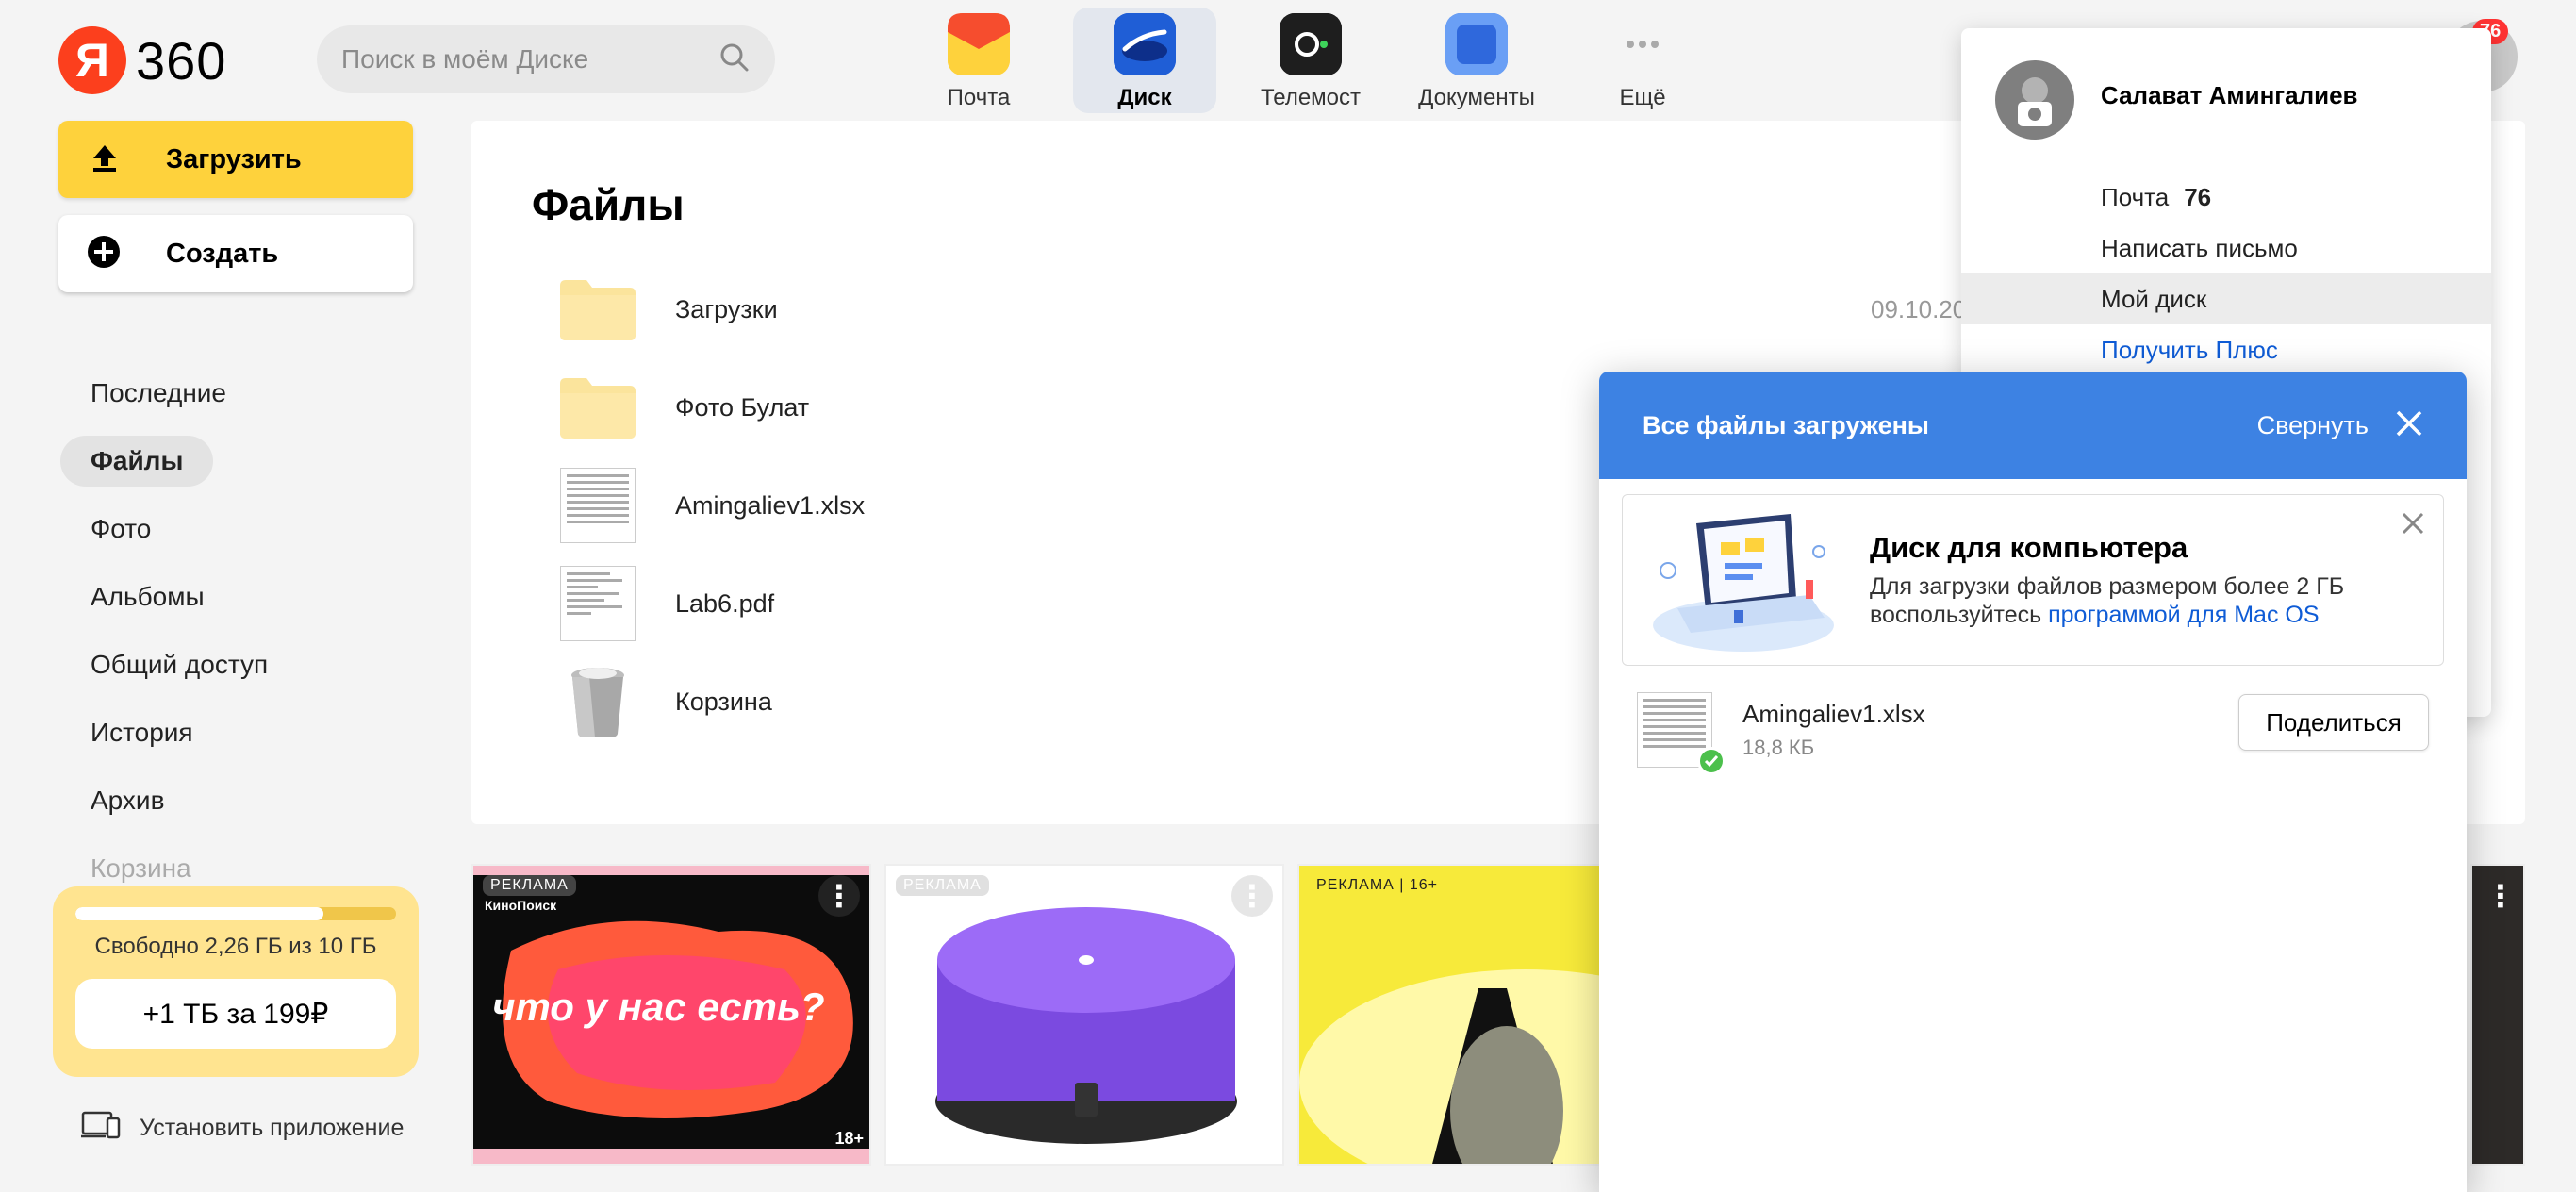 The image size is (2576, 1192). Describe the element at coordinates (1311, 97) in the screenshot. I see `app-telemost-label: Телемост` at that location.